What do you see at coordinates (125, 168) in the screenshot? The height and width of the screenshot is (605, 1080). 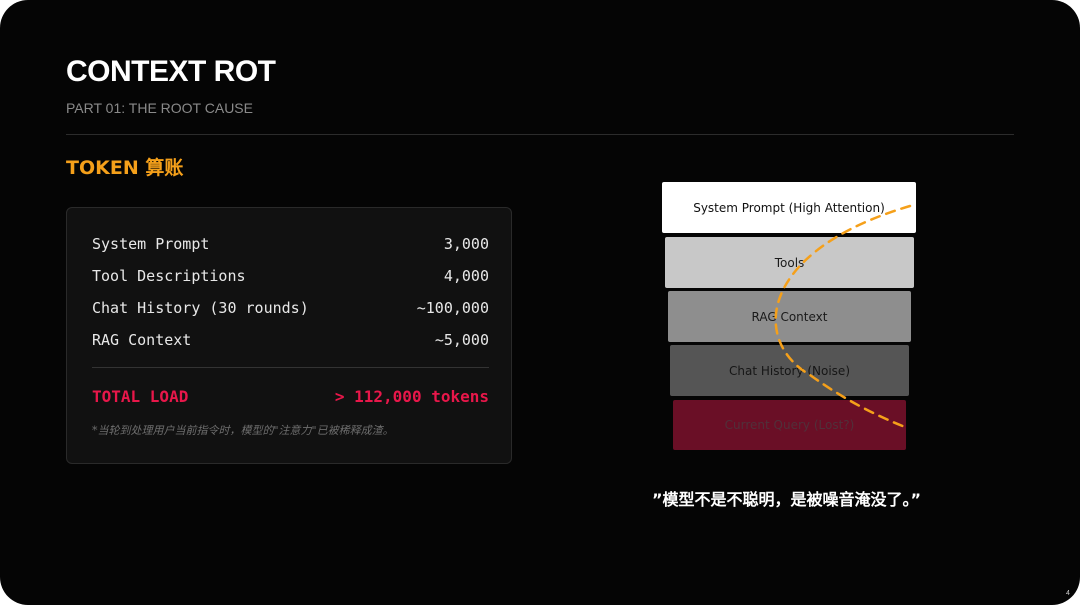 I see `section-heading: TOKEN 算账` at bounding box center [125, 168].